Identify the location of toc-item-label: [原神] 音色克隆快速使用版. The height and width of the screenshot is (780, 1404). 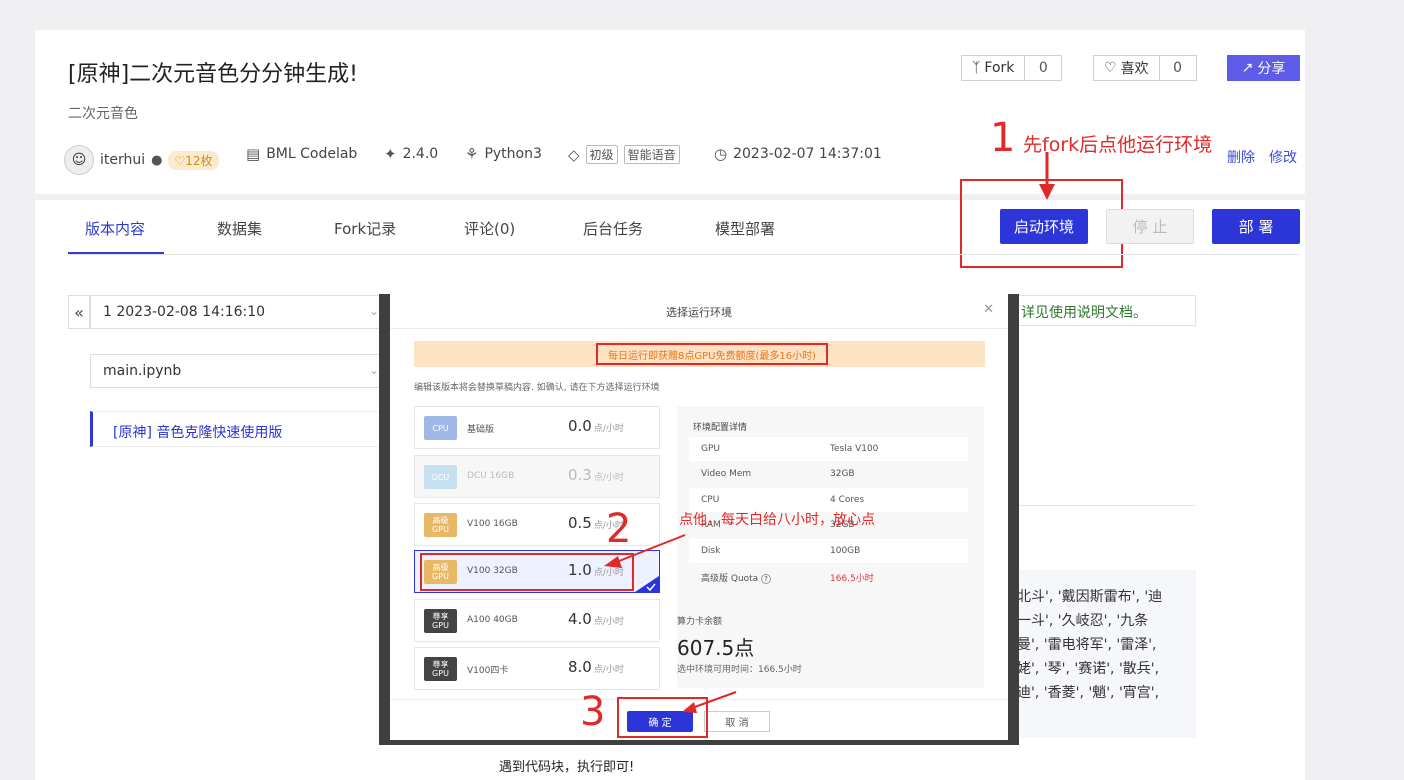
(198, 433).